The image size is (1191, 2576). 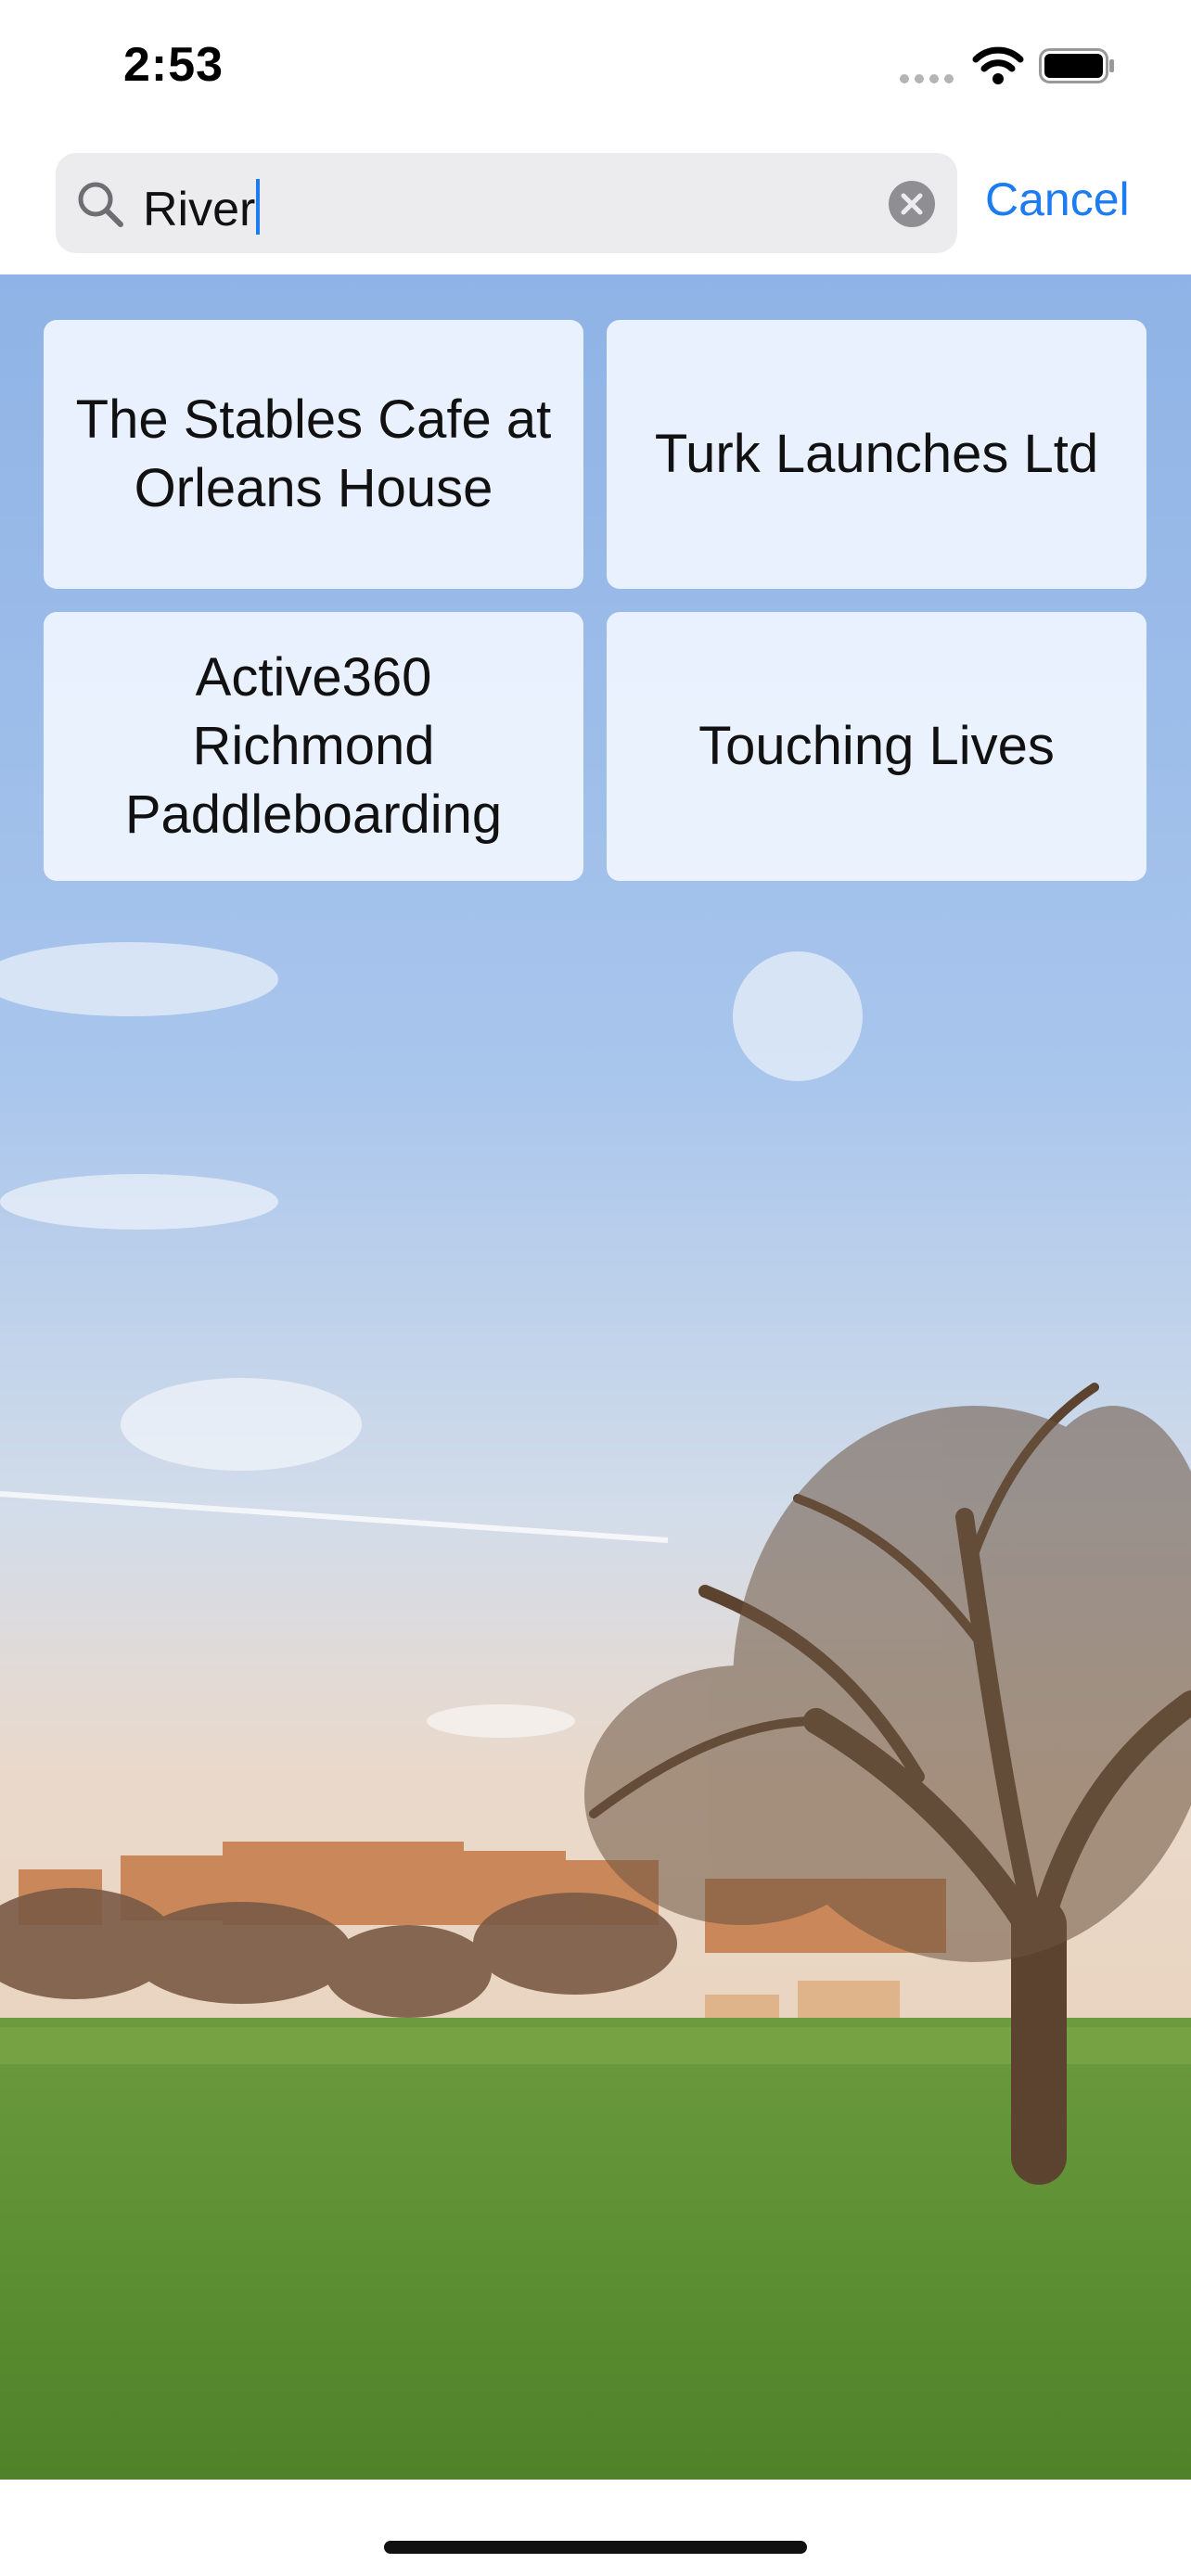 What do you see at coordinates (876, 746) in the screenshot?
I see `result-tile: Touching Lives` at bounding box center [876, 746].